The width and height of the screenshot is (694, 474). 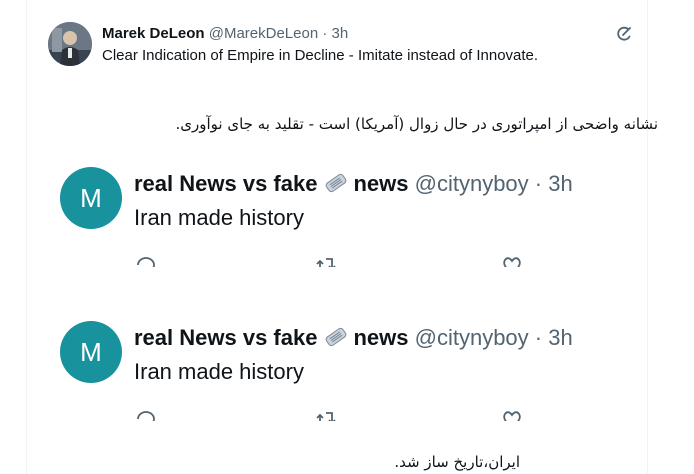 What do you see at coordinates (153, 33) in the screenshot?
I see `author-name: Marek DeLeon` at bounding box center [153, 33].